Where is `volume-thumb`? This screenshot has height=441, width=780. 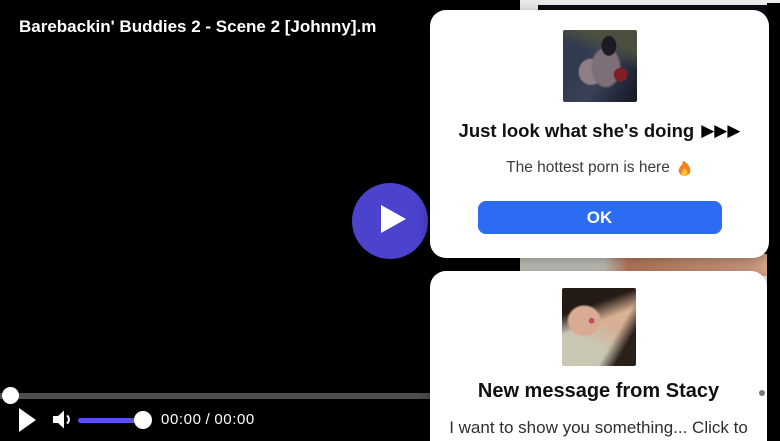
volume-thumb is located at coordinates (143, 420).